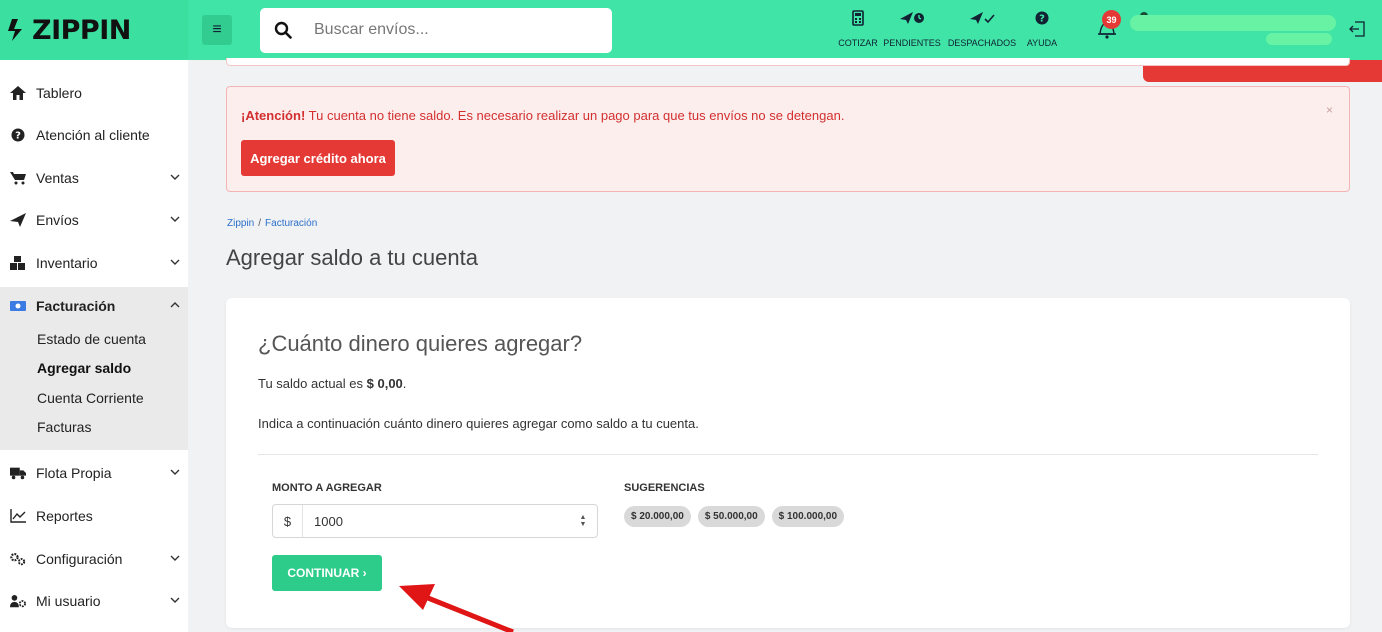 Image resolution: width=1382 pixels, height=632 pixels. I want to click on nav-label: DESPACHADOS, so click(982, 43).